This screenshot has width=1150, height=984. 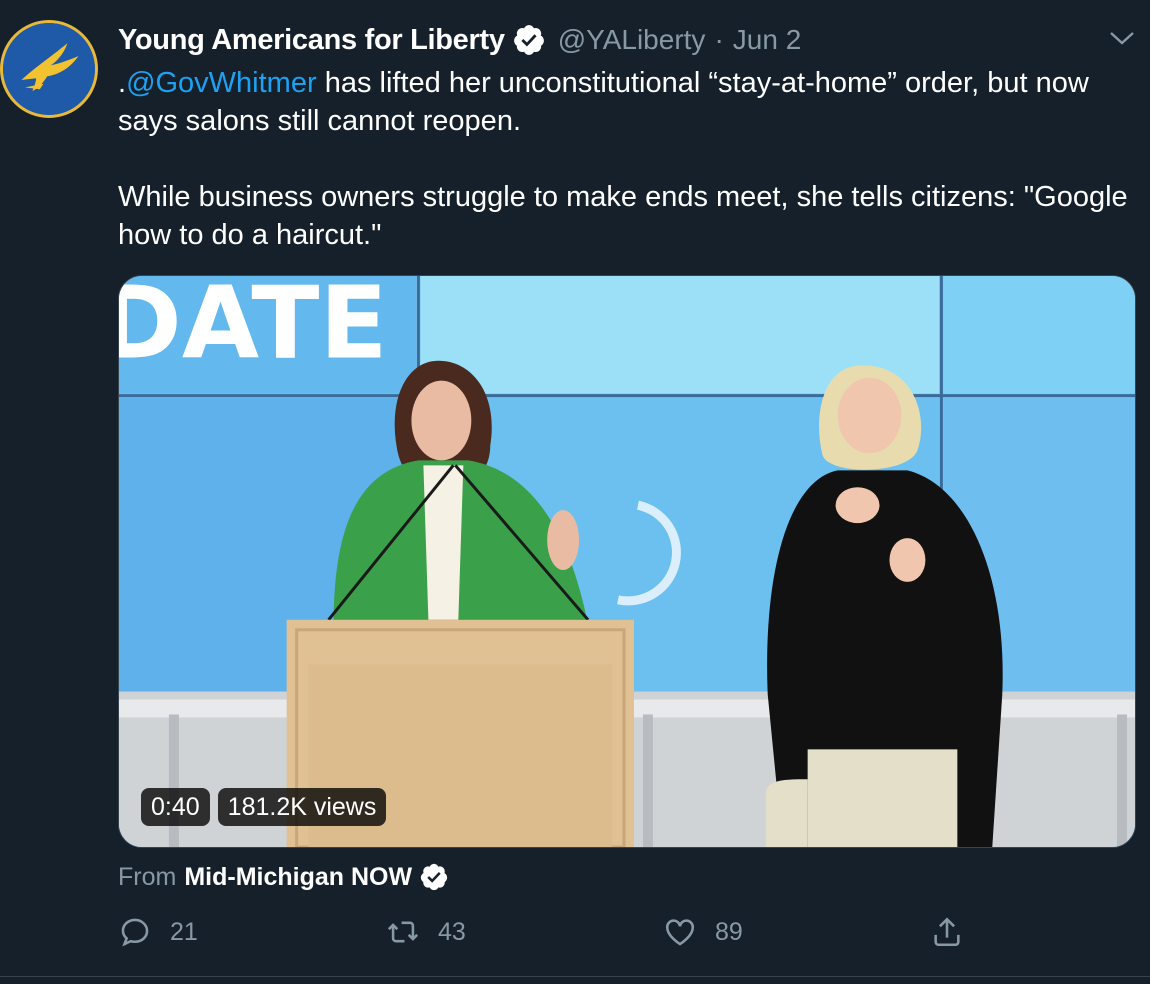 I want to click on video-badges: 0:40 181.2K views, so click(x=264, y=807).